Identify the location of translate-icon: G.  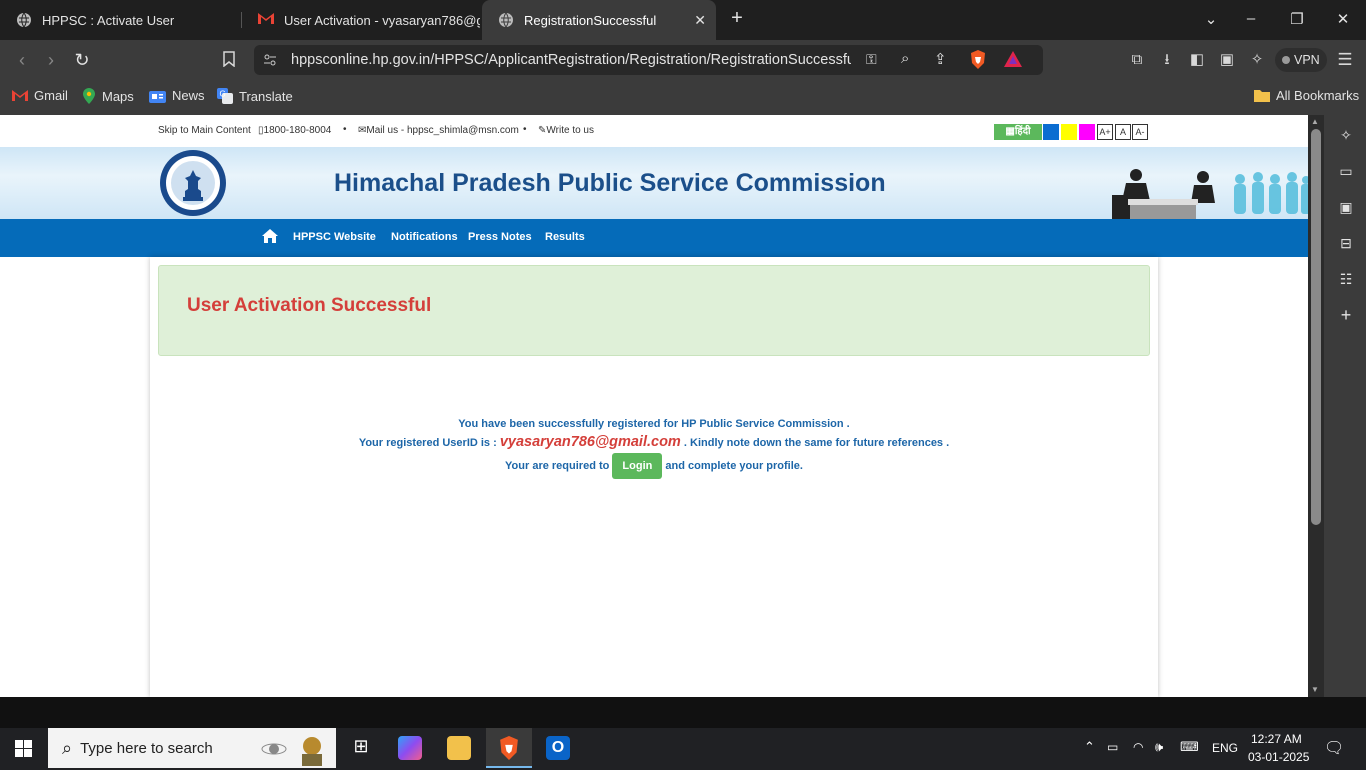
(225, 96).